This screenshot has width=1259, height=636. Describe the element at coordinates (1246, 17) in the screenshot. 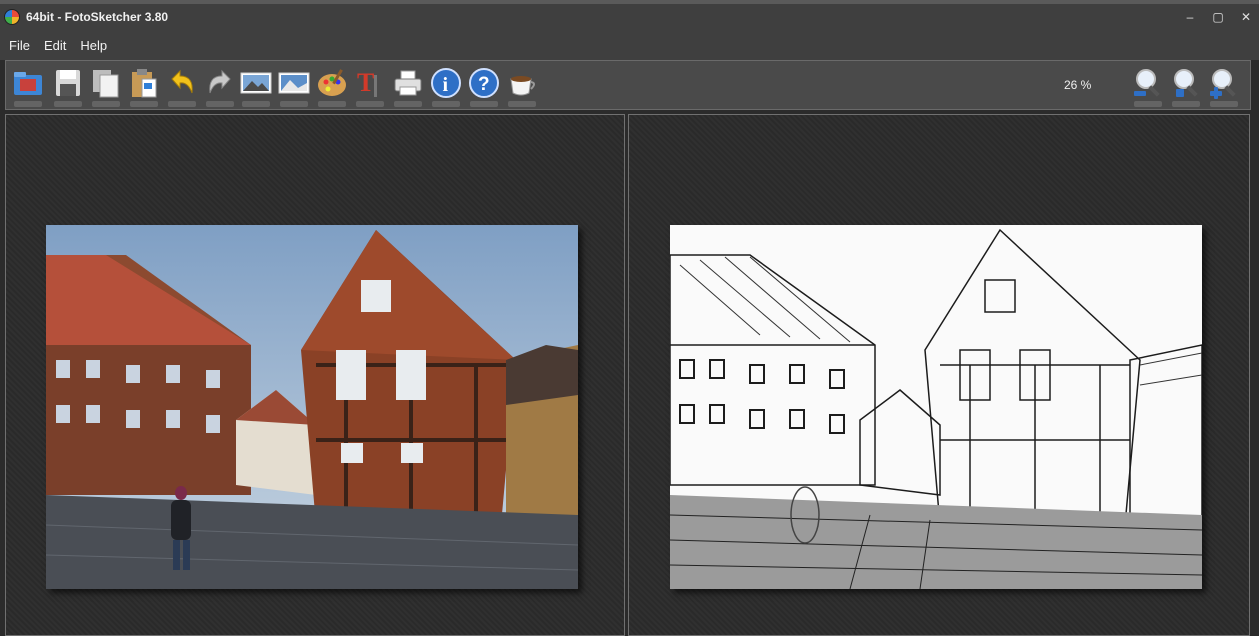

I see `close-button: ✕` at that location.